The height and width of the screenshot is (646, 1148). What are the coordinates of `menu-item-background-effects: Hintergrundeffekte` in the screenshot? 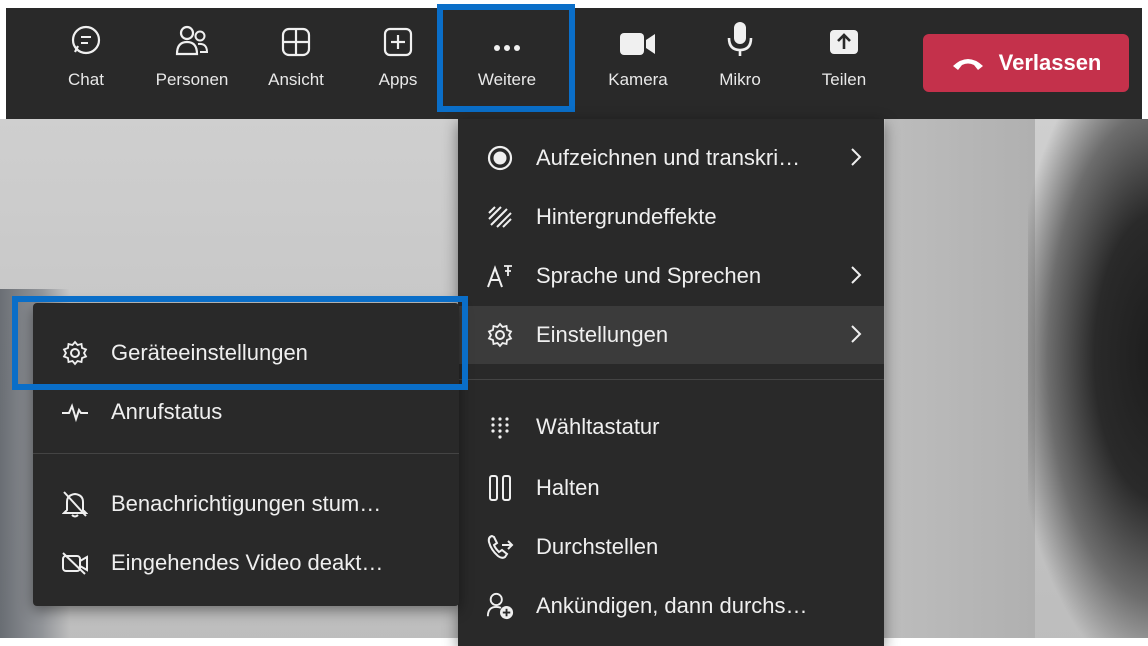 It's located at (671, 217).